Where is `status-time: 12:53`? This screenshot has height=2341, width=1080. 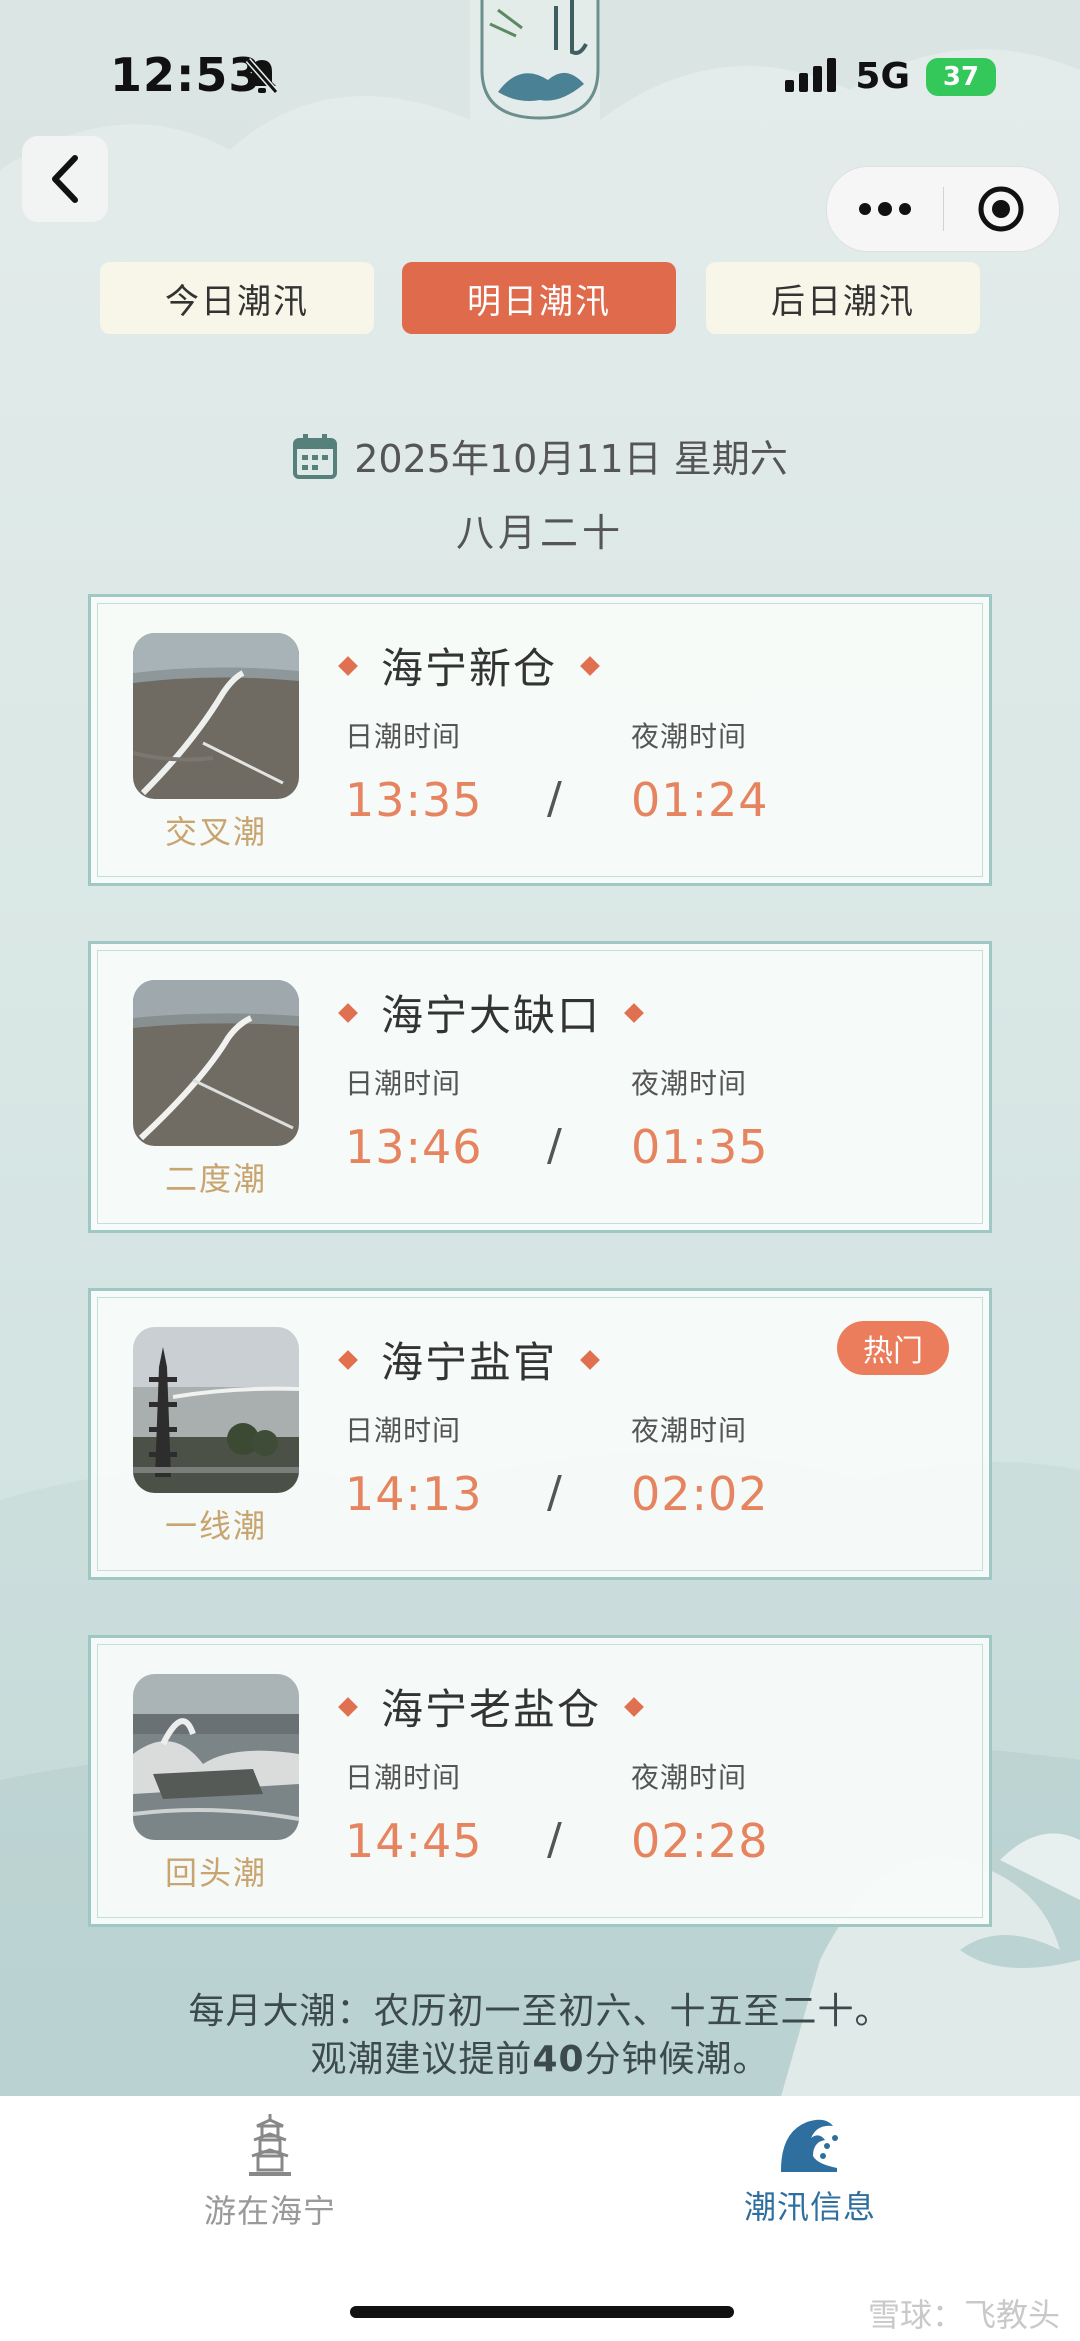
status-time: 12:53 is located at coordinates (186, 75).